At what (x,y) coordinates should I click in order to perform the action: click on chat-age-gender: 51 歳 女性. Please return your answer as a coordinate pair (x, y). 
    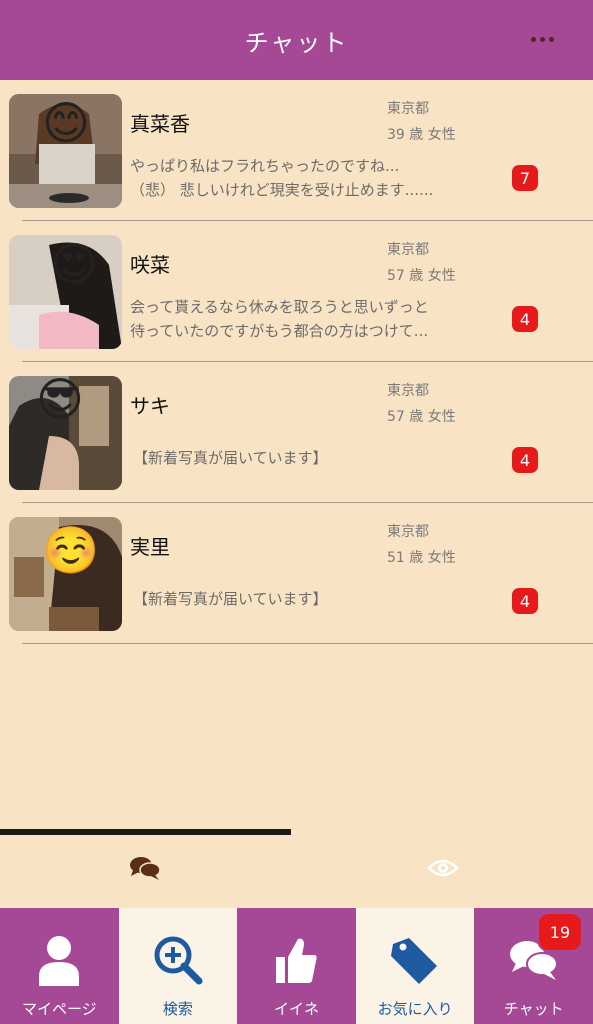
    Looking at the image, I should click on (421, 558).